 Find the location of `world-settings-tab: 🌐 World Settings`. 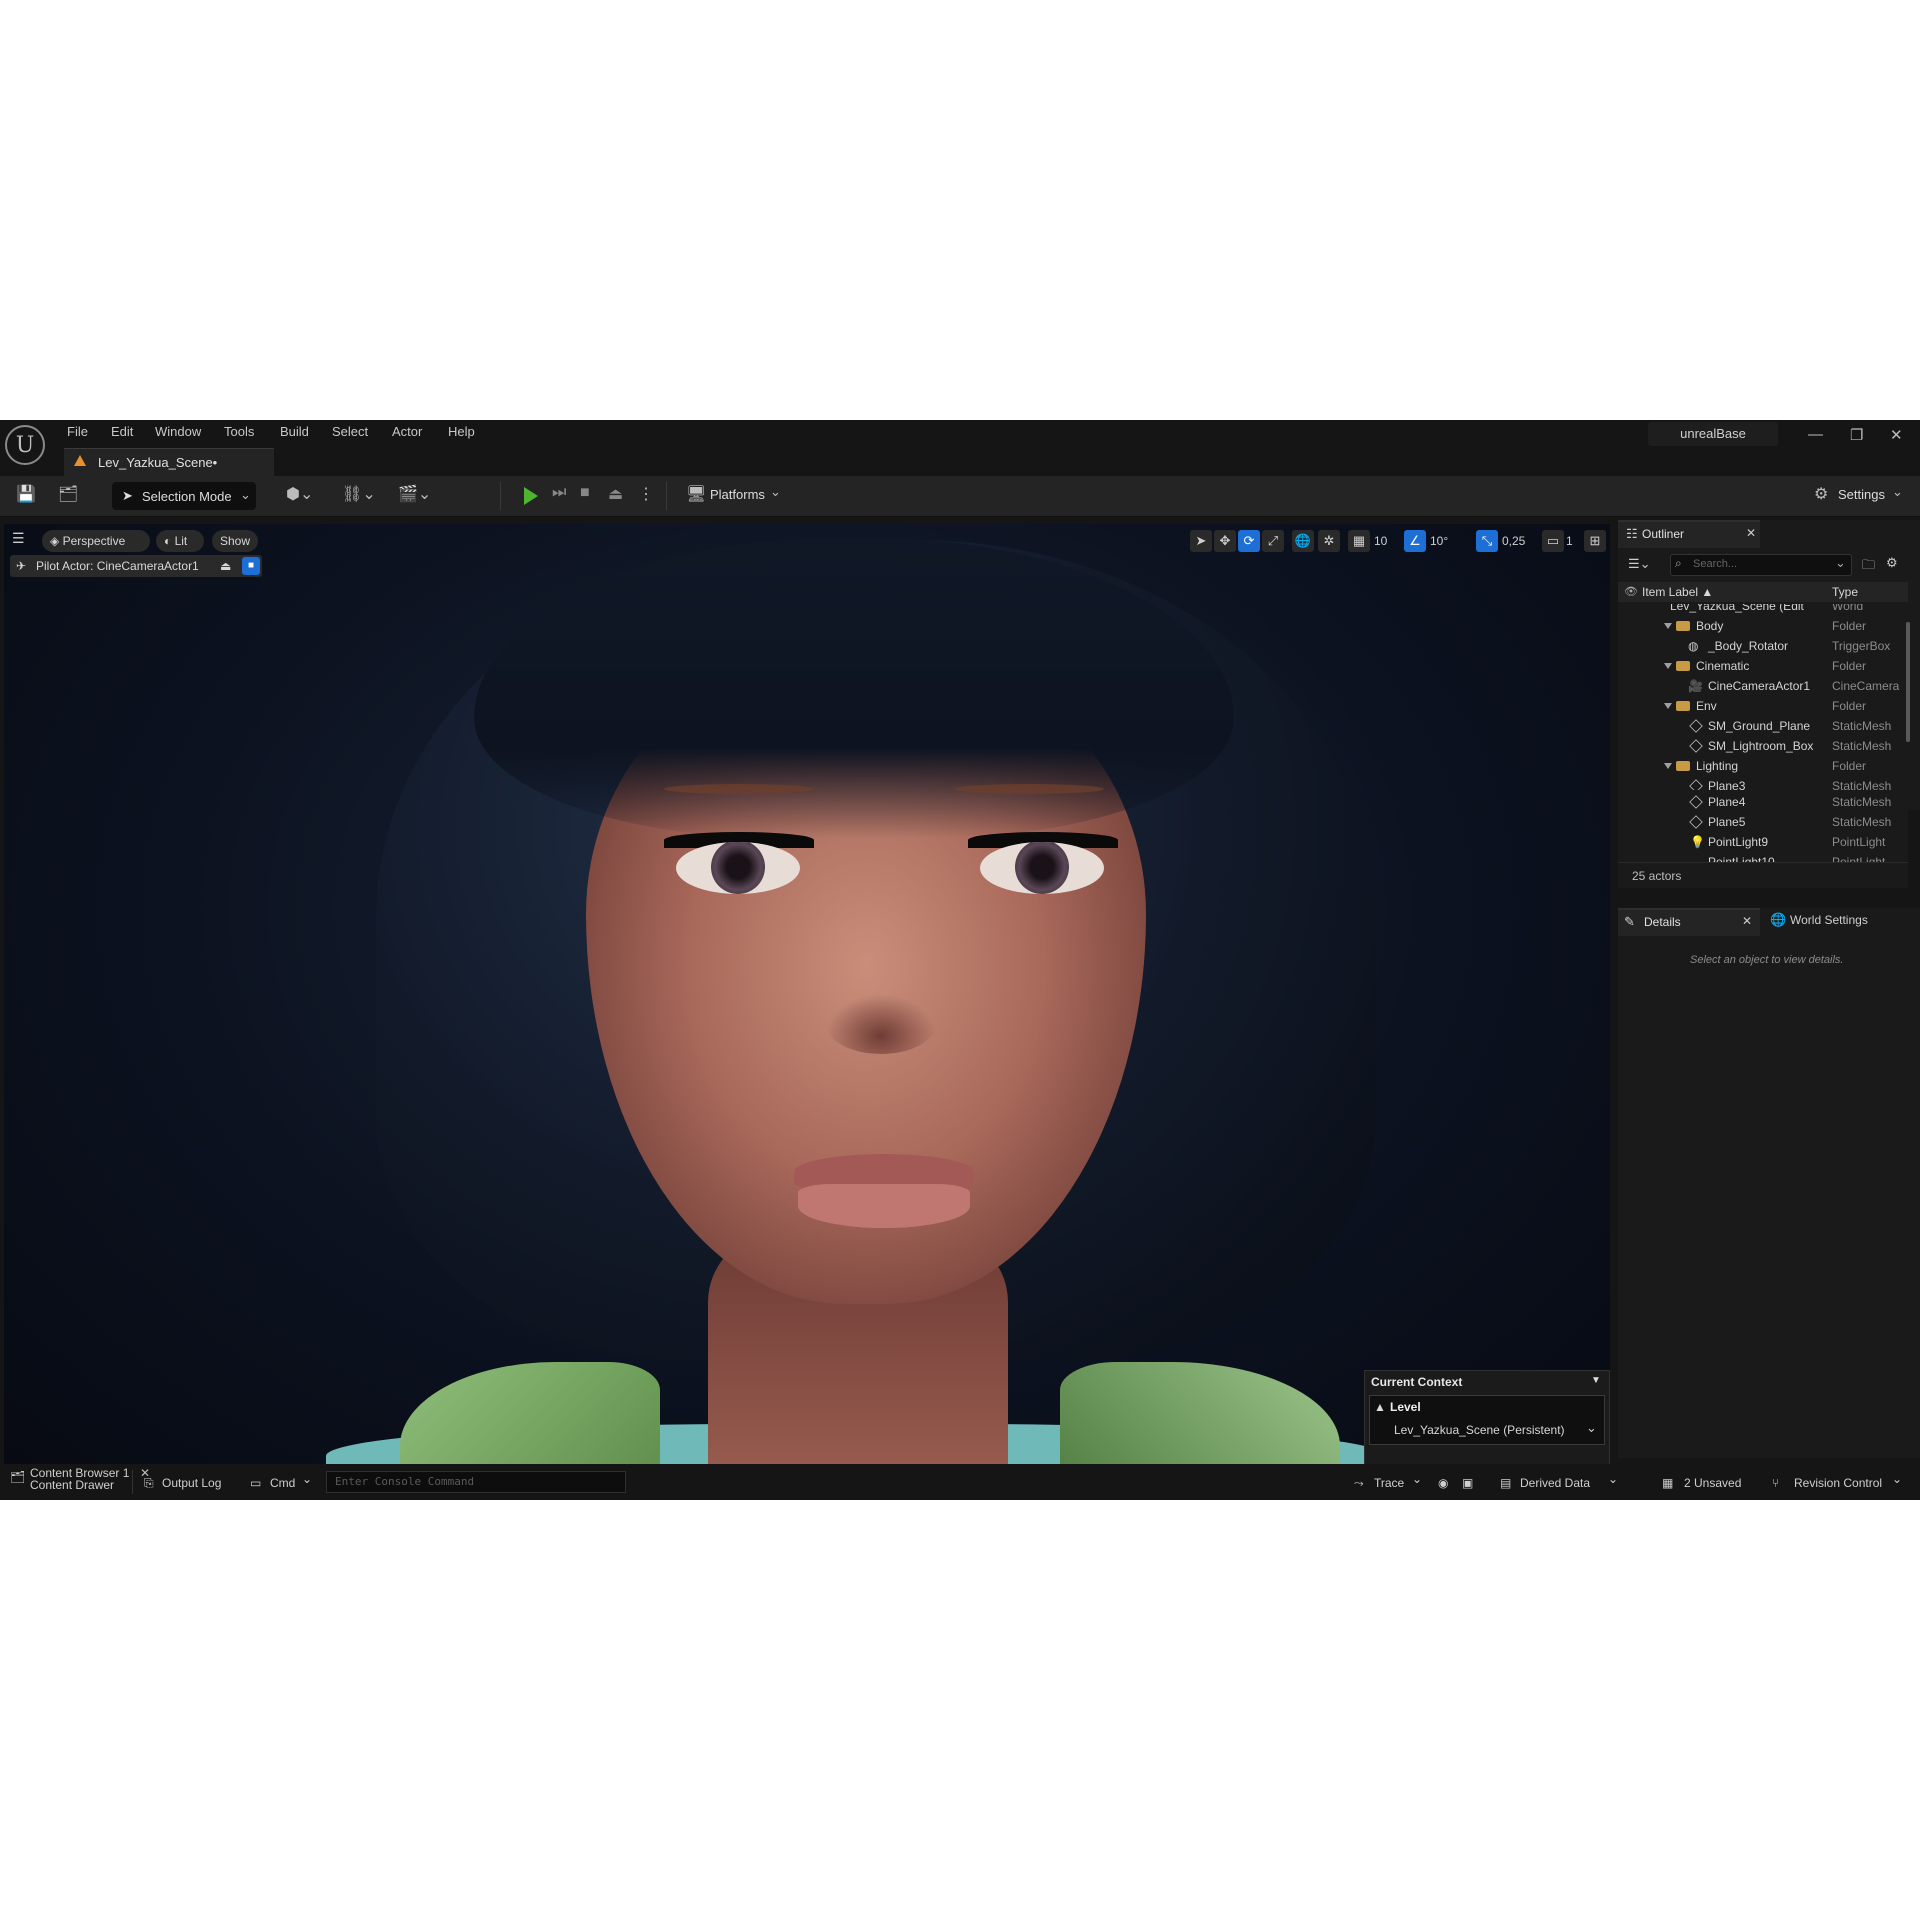

world-settings-tab: 🌐 World Settings is located at coordinates (1839, 921).